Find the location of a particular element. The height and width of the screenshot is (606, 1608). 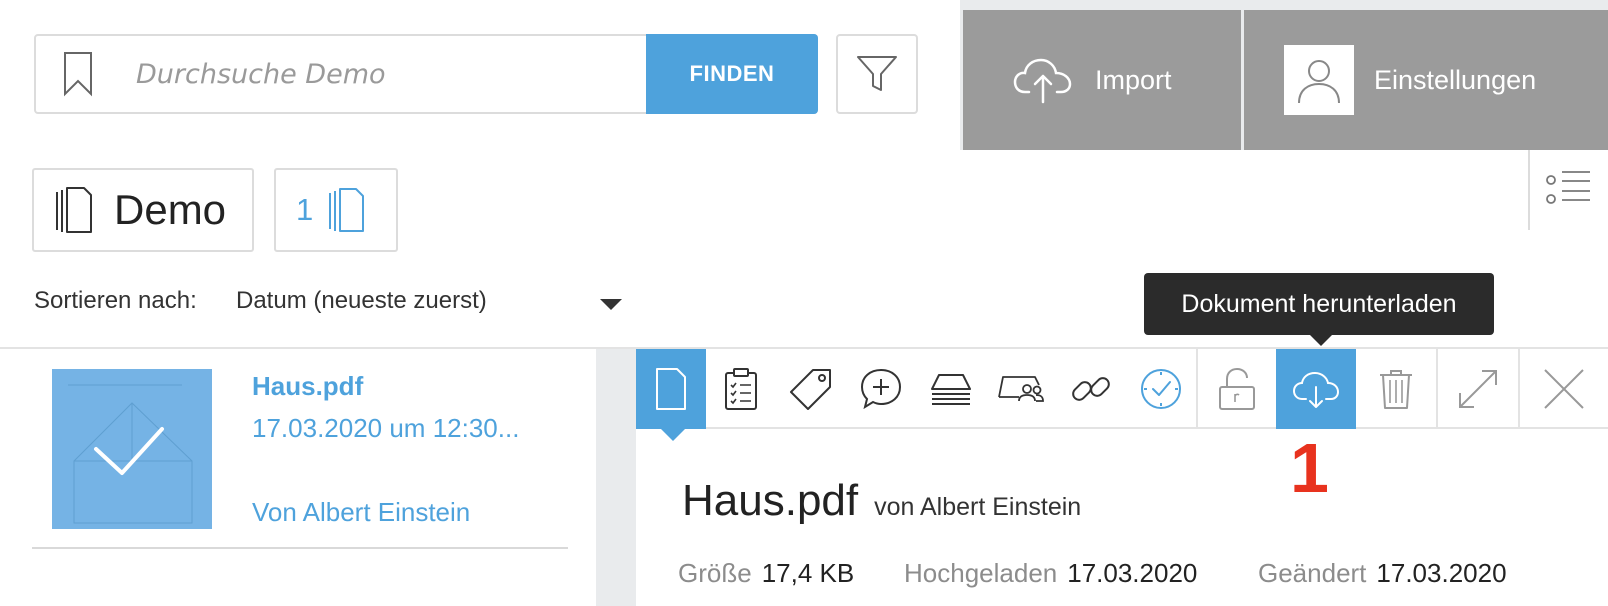

close-icon is located at coordinates (1564, 389).